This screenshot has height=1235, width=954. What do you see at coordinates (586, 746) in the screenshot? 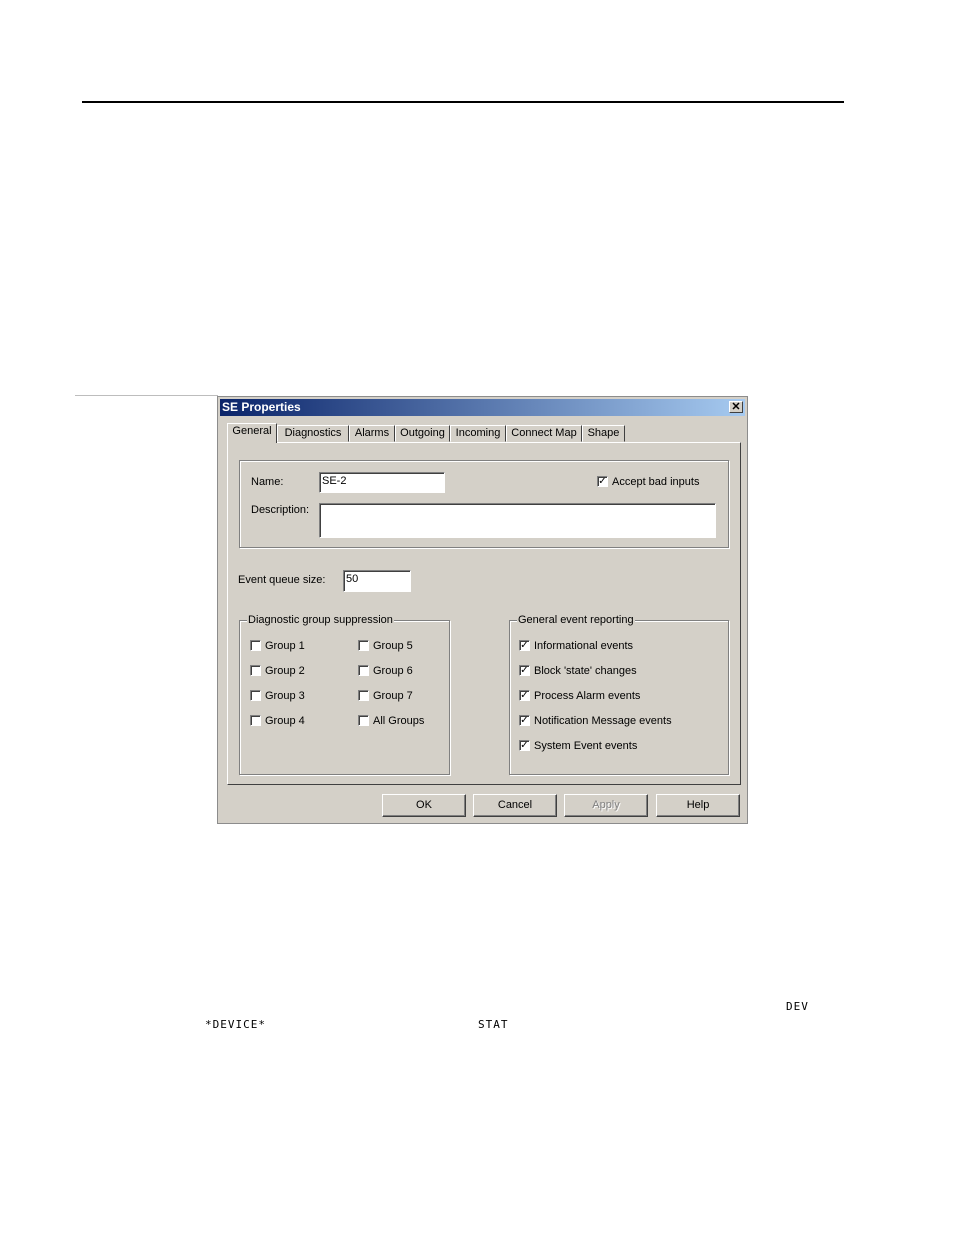
I see `system-event-events-label: System Event events` at bounding box center [586, 746].